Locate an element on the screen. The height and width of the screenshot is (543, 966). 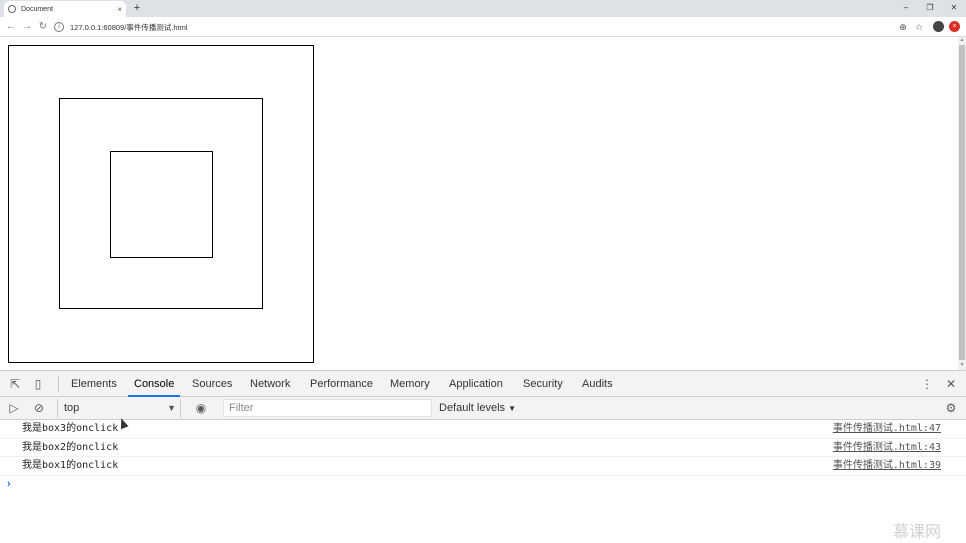
console-message: 我是box2的onclick is located at coordinates (70, 447).